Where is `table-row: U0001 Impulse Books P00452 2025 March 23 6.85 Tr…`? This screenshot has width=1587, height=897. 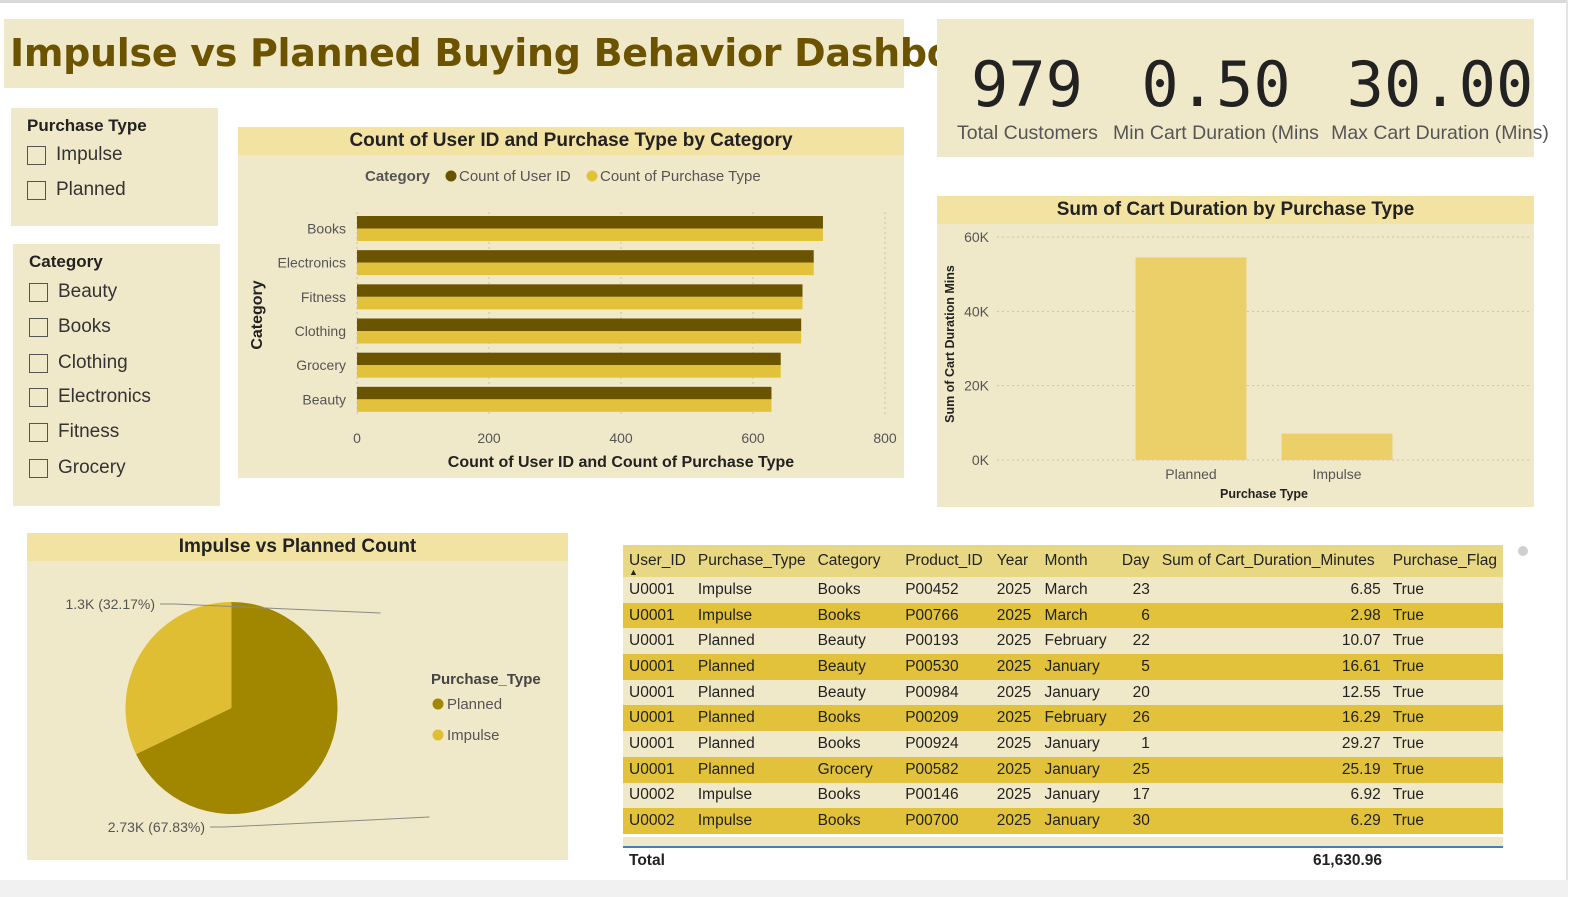 table-row: U0001 Impulse Books P00452 2025 March 23 6.85 Tr… is located at coordinates (1063, 590).